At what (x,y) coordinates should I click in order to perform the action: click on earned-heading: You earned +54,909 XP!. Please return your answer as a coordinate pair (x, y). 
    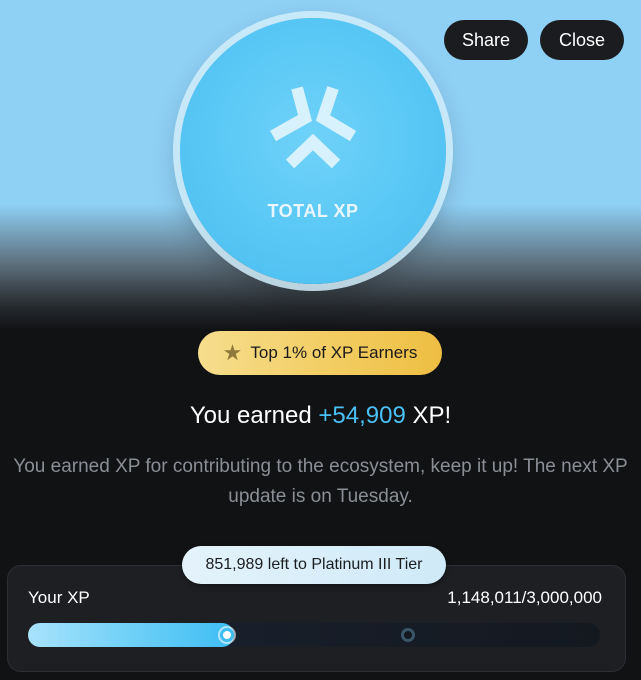
    Looking at the image, I should click on (320, 416).